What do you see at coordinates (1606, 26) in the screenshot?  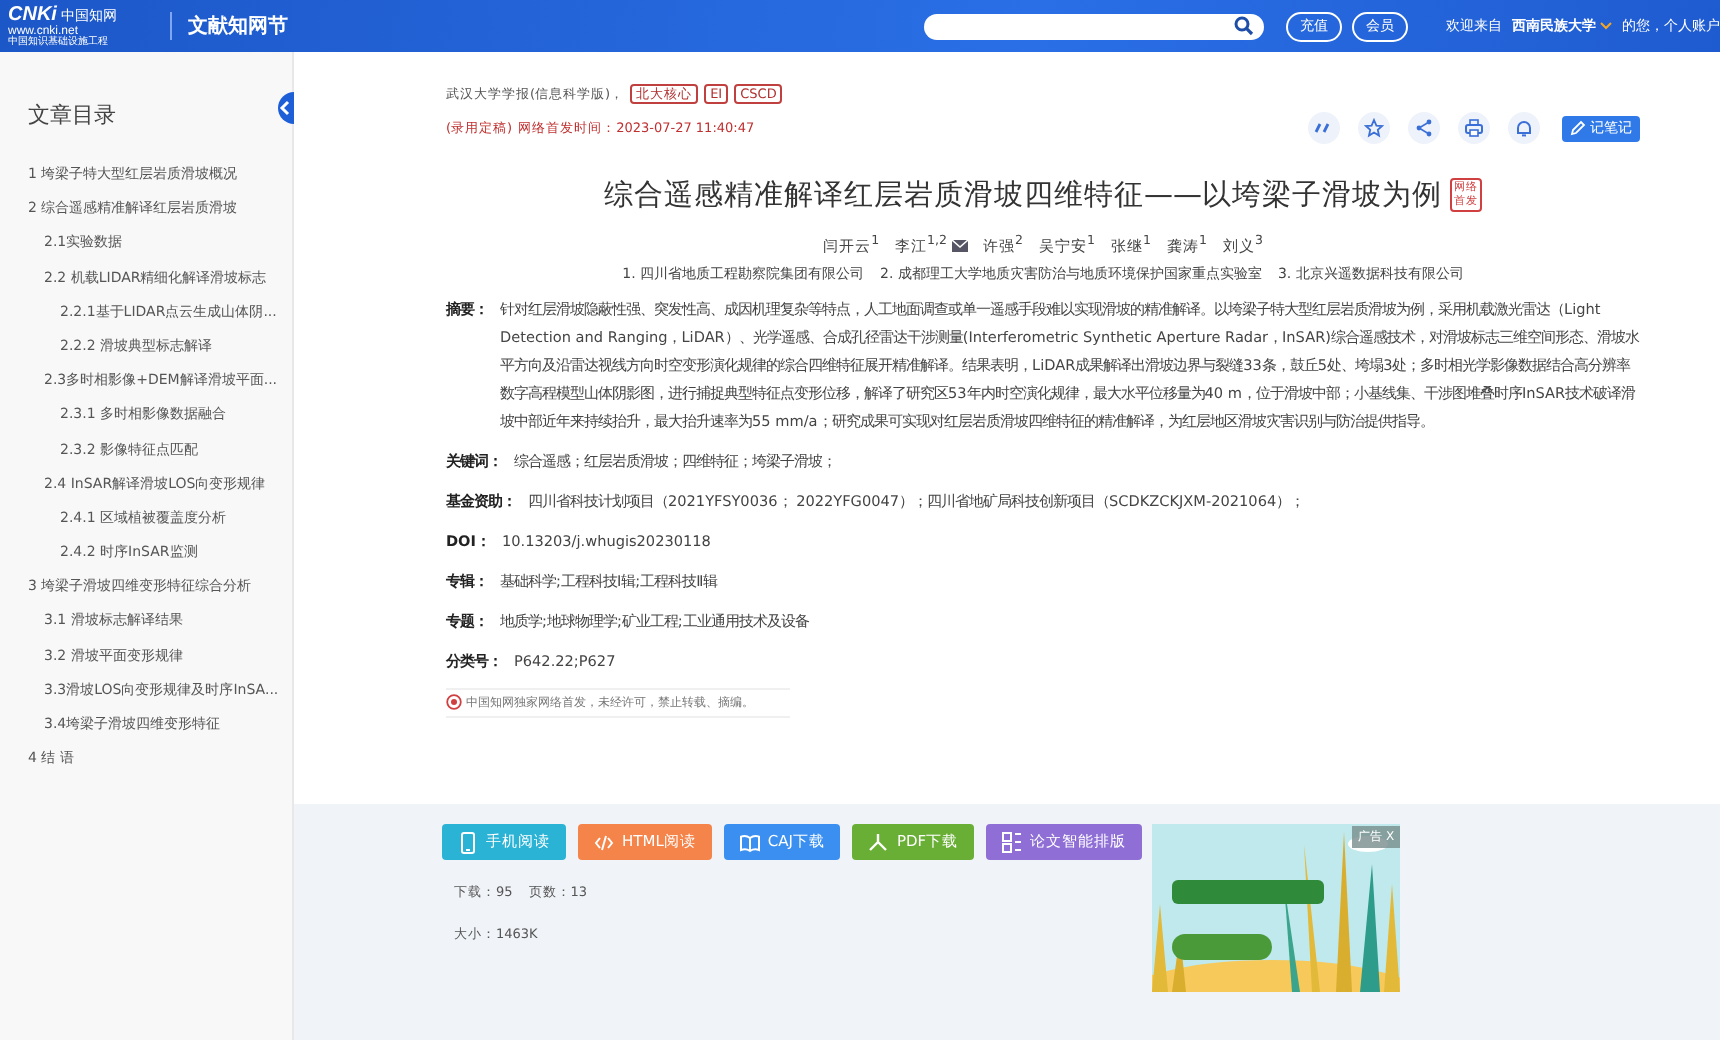 I see `caret-icon` at bounding box center [1606, 26].